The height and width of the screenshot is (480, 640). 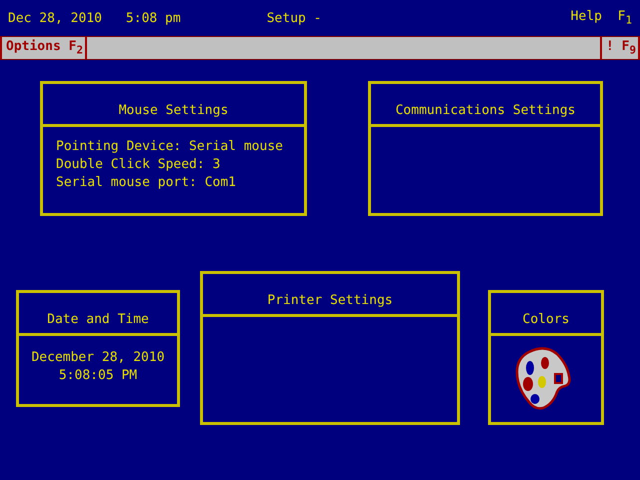 What do you see at coordinates (546, 319) in the screenshot?
I see `panel-title: Colors` at bounding box center [546, 319].